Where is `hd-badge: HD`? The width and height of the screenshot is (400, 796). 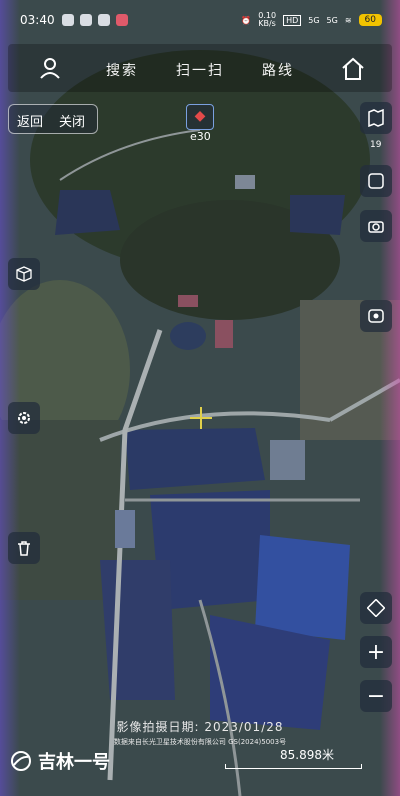 hd-badge: HD is located at coordinates (292, 20).